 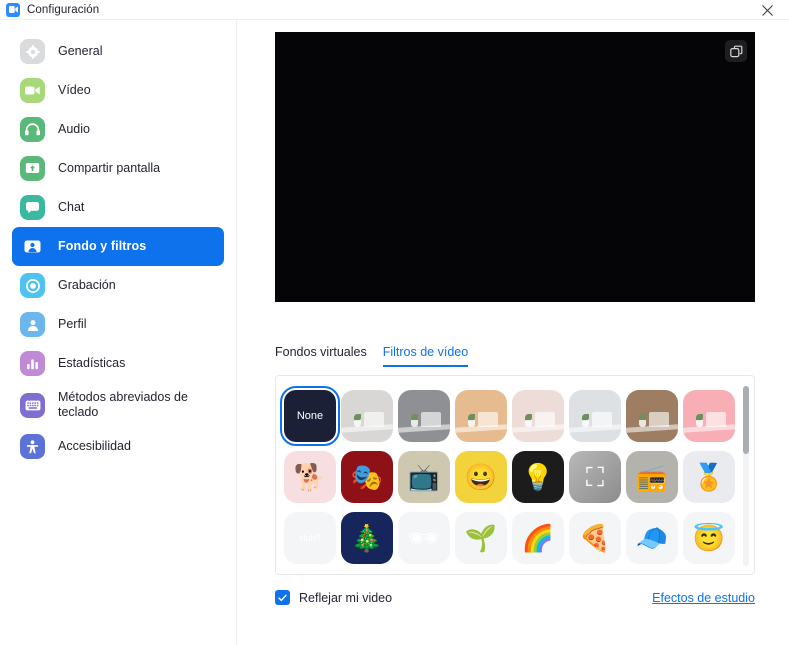 I want to click on sidebar-item-label: Audio, so click(x=74, y=129).